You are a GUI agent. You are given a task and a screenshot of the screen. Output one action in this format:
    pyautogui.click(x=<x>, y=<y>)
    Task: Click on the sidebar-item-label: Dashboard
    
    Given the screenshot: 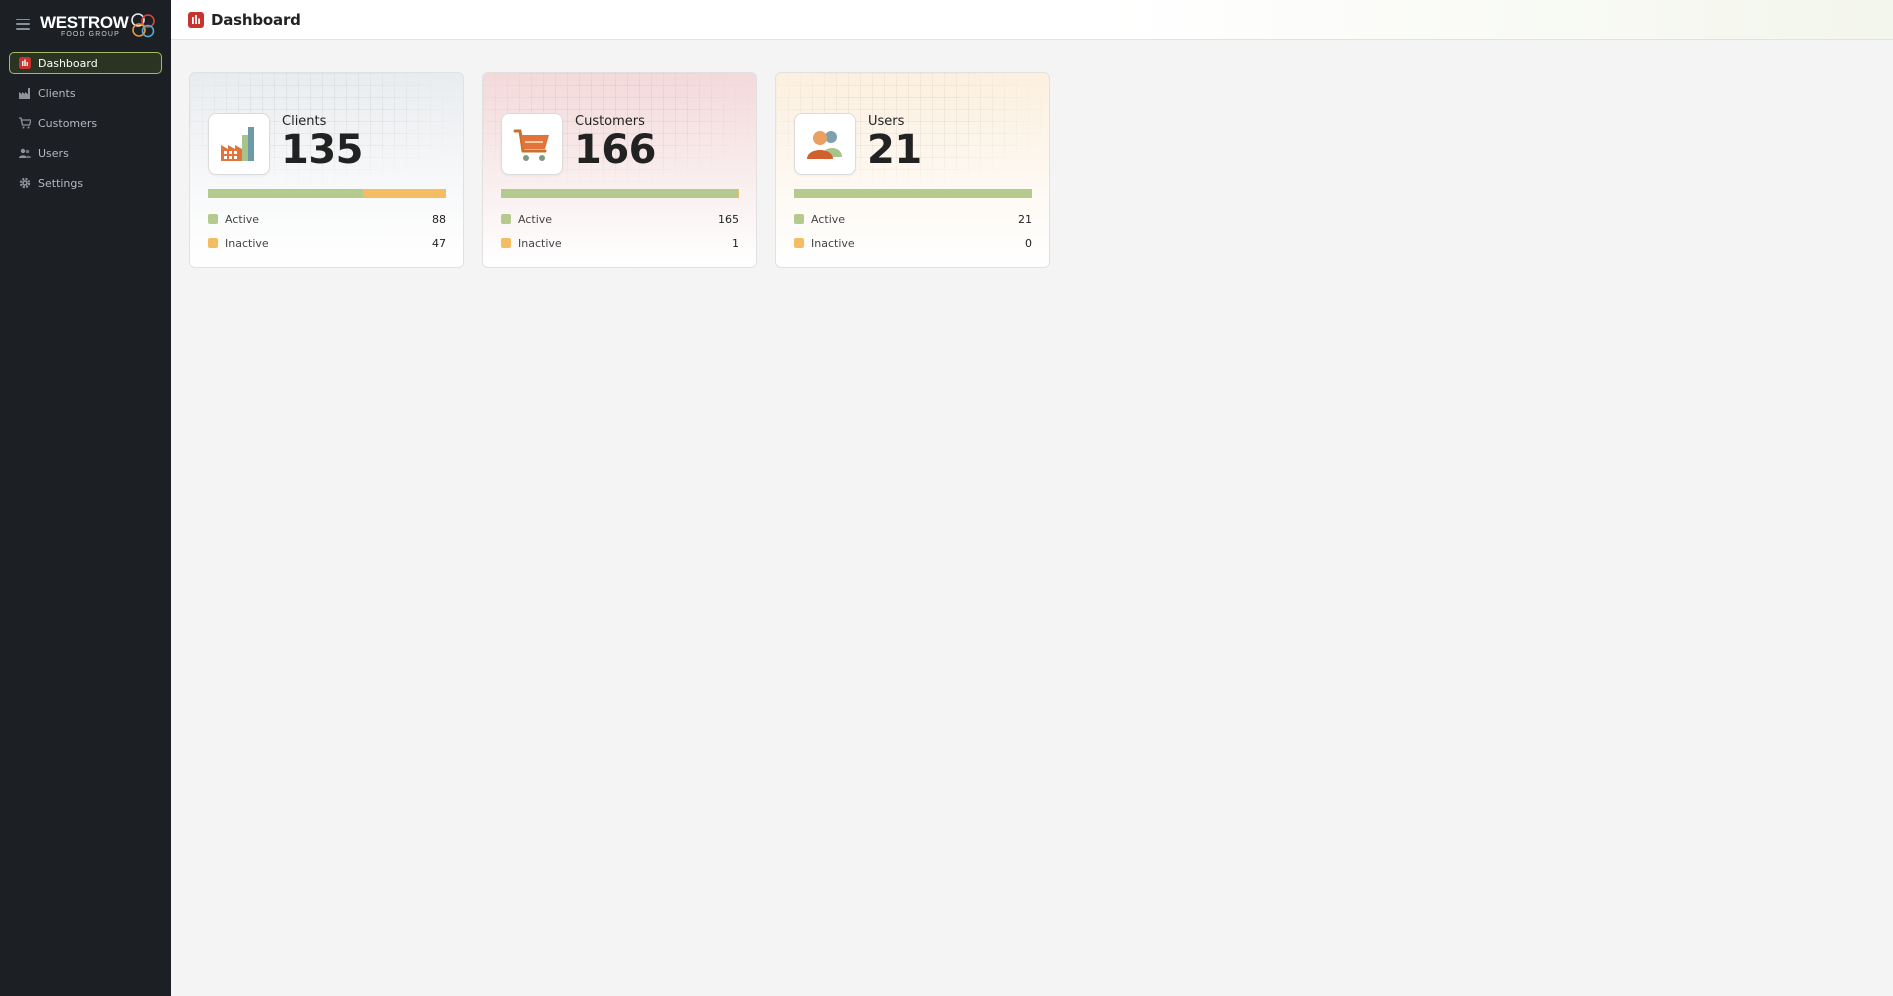 What is the action you would take?
    pyautogui.click(x=68, y=63)
    